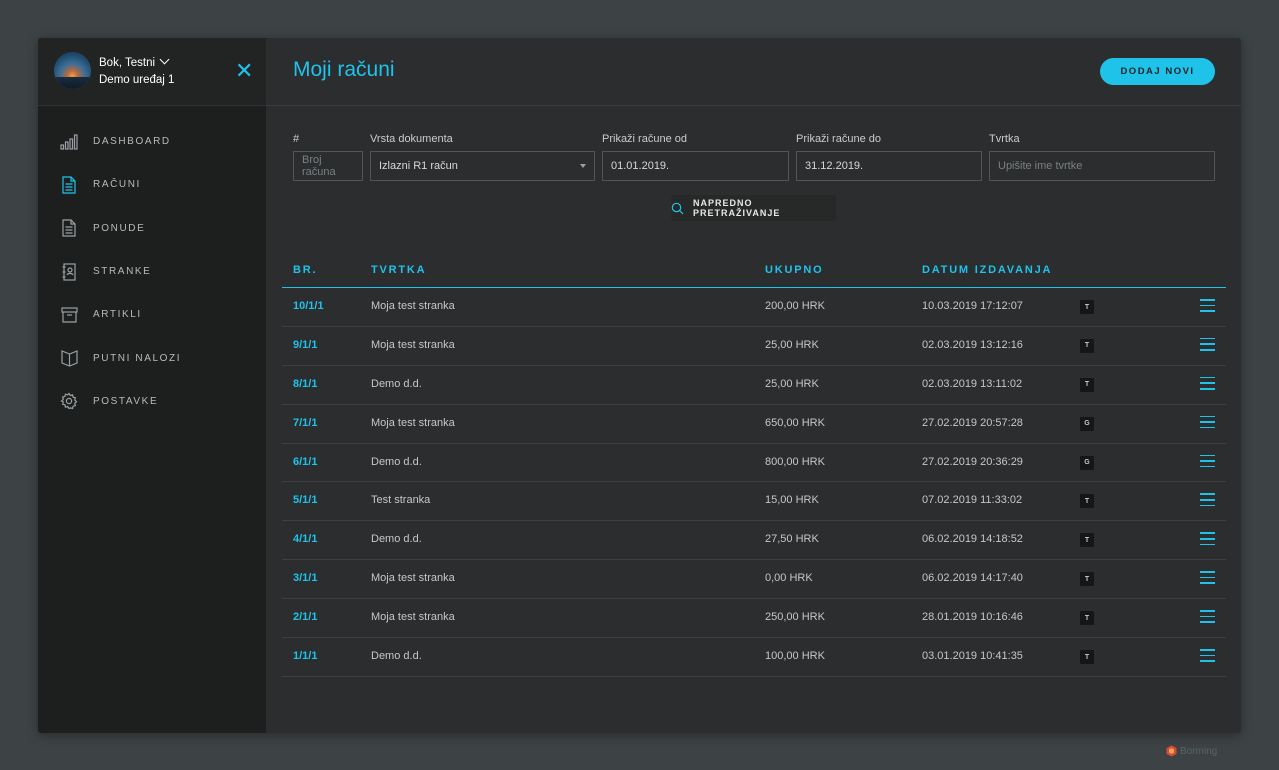 The width and height of the screenshot is (1279, 770). What do you see at coordinates (972, 539) in the screenshot?
I see `date-cell: 06.02.2019 14:18:52` at bounding box center [972, 539].